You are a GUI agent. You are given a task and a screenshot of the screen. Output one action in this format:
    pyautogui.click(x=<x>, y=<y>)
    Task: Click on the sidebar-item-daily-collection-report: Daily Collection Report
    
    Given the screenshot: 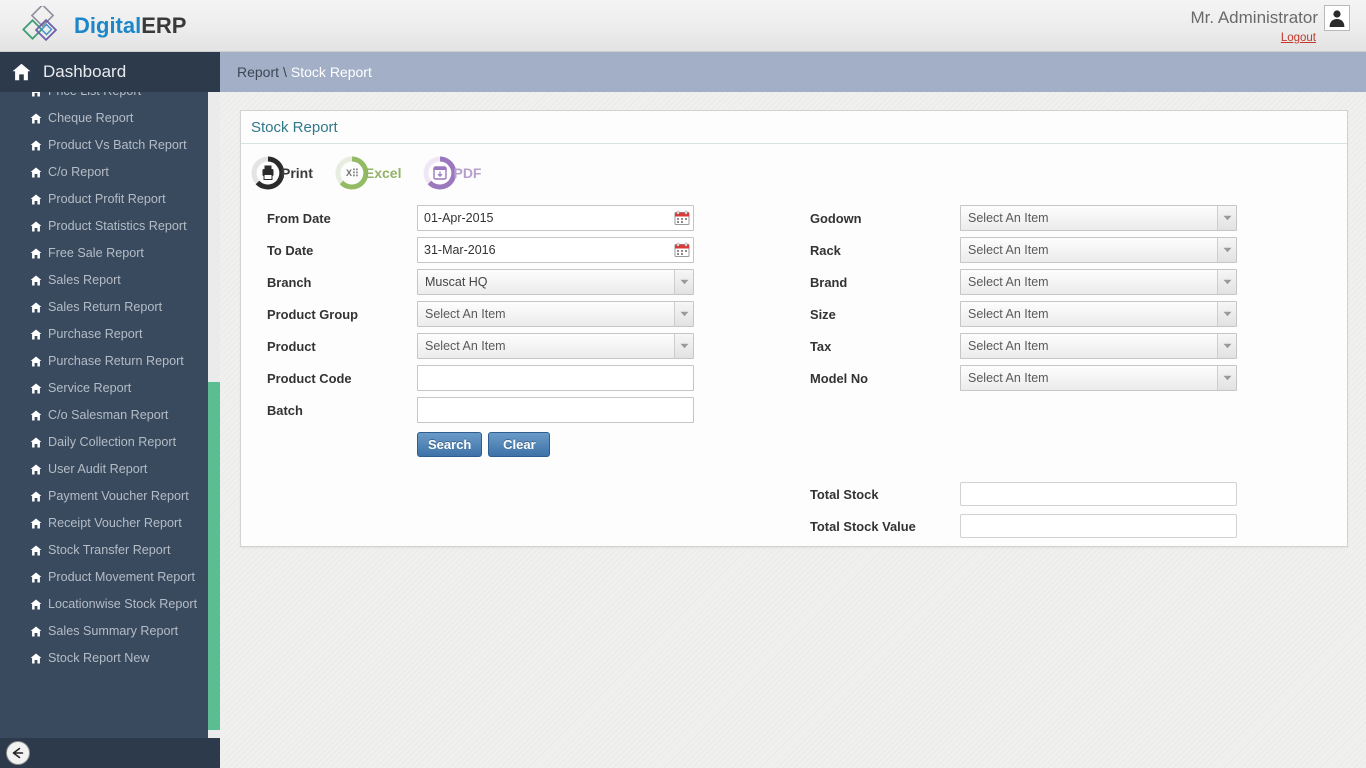 What is the action you would take?
    pyautogui.click(x=104, y=442)
    